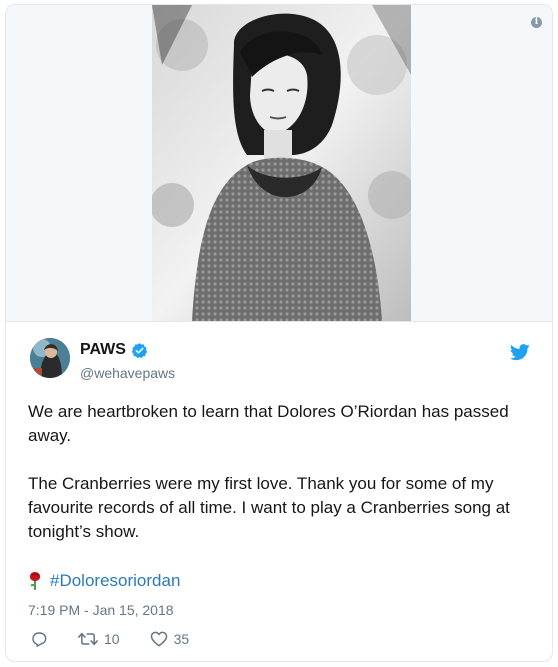 Image resolution: width=558 pixels, height=667 pixels. What do you see at coordinates (536, 22) in the screenshot?
I see `info-icon: i` at bounding box center [536, 22].